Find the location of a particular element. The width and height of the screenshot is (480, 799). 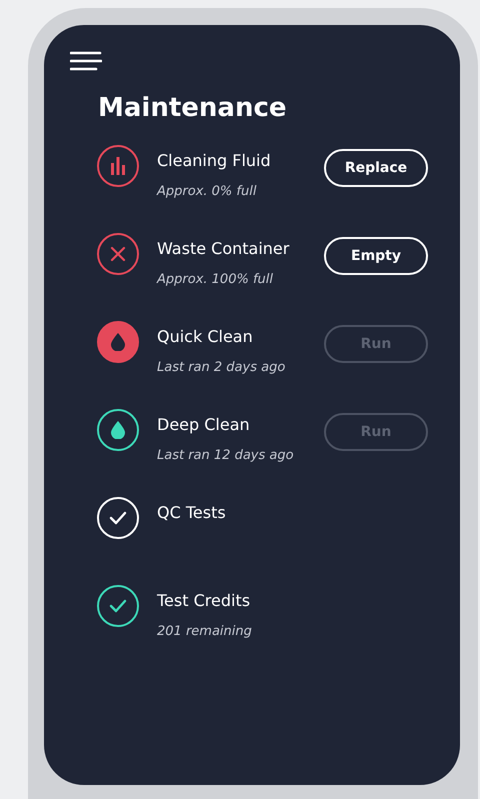

bars-icon is located at coordinates (118, 166).